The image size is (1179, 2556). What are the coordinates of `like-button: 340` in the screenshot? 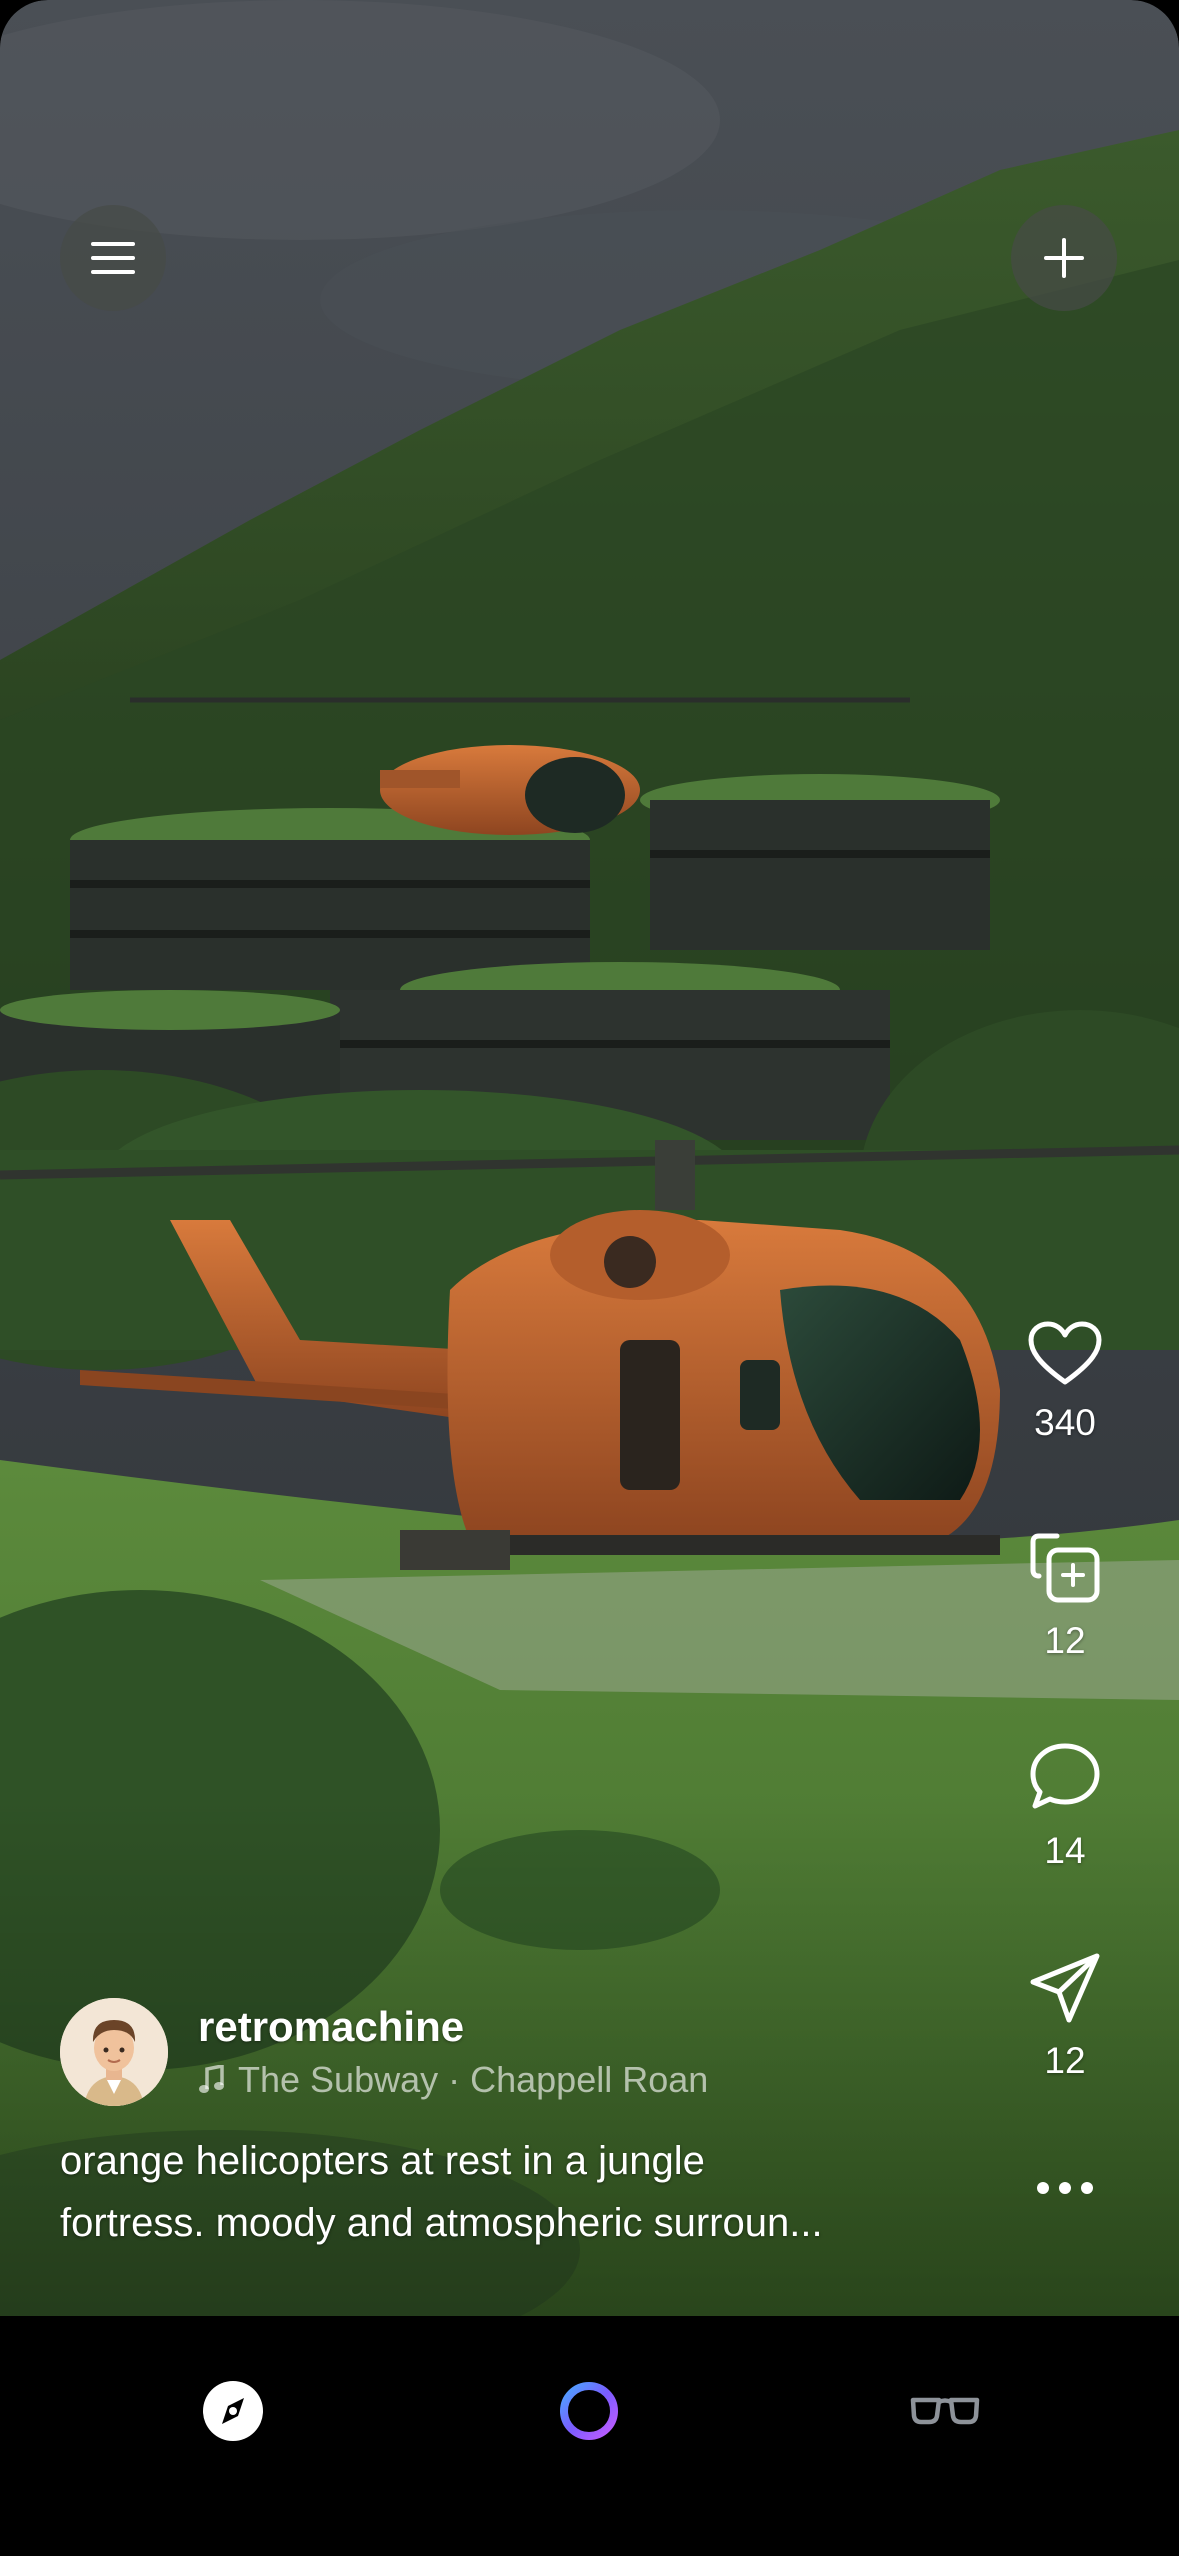 It's located at (1065, 1382).